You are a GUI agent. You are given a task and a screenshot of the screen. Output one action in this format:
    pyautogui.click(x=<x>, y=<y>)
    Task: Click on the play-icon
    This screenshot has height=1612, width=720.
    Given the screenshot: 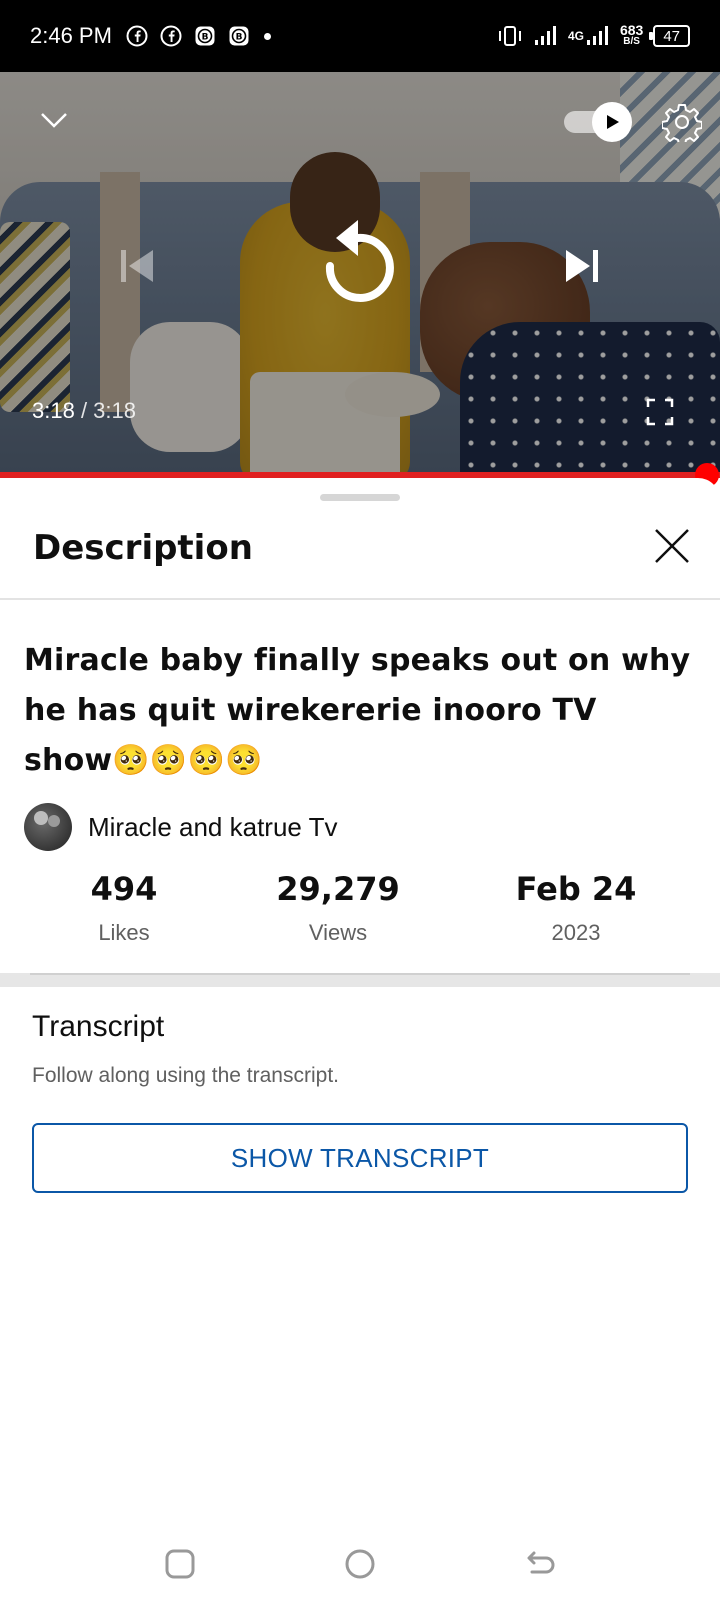 What is the action you would take?
    pyautogui.click(x=613, y=122)
    